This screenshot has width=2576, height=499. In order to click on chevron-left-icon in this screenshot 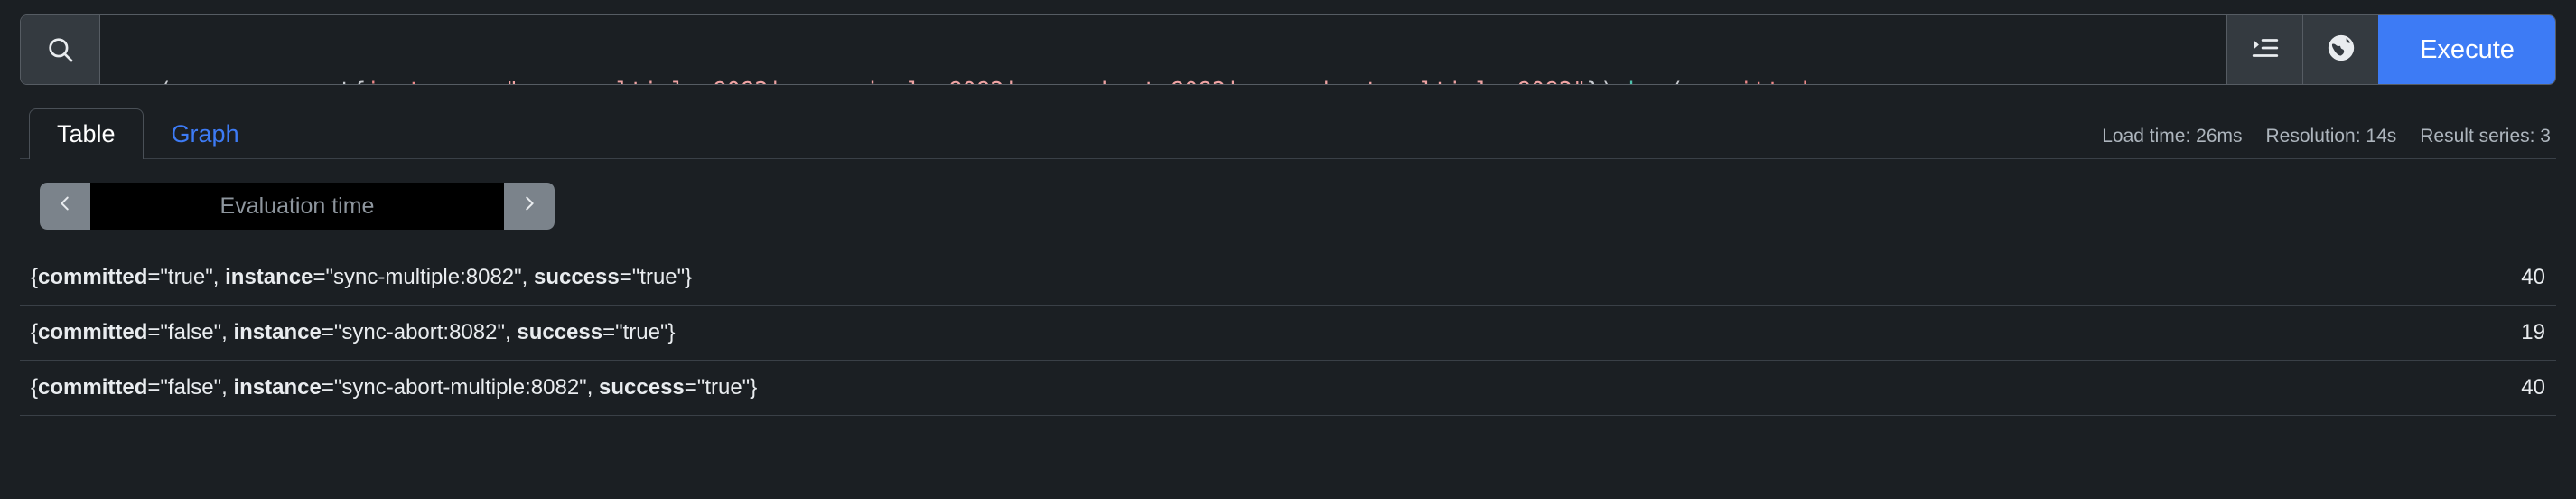, I will do `click(65, 206)`.